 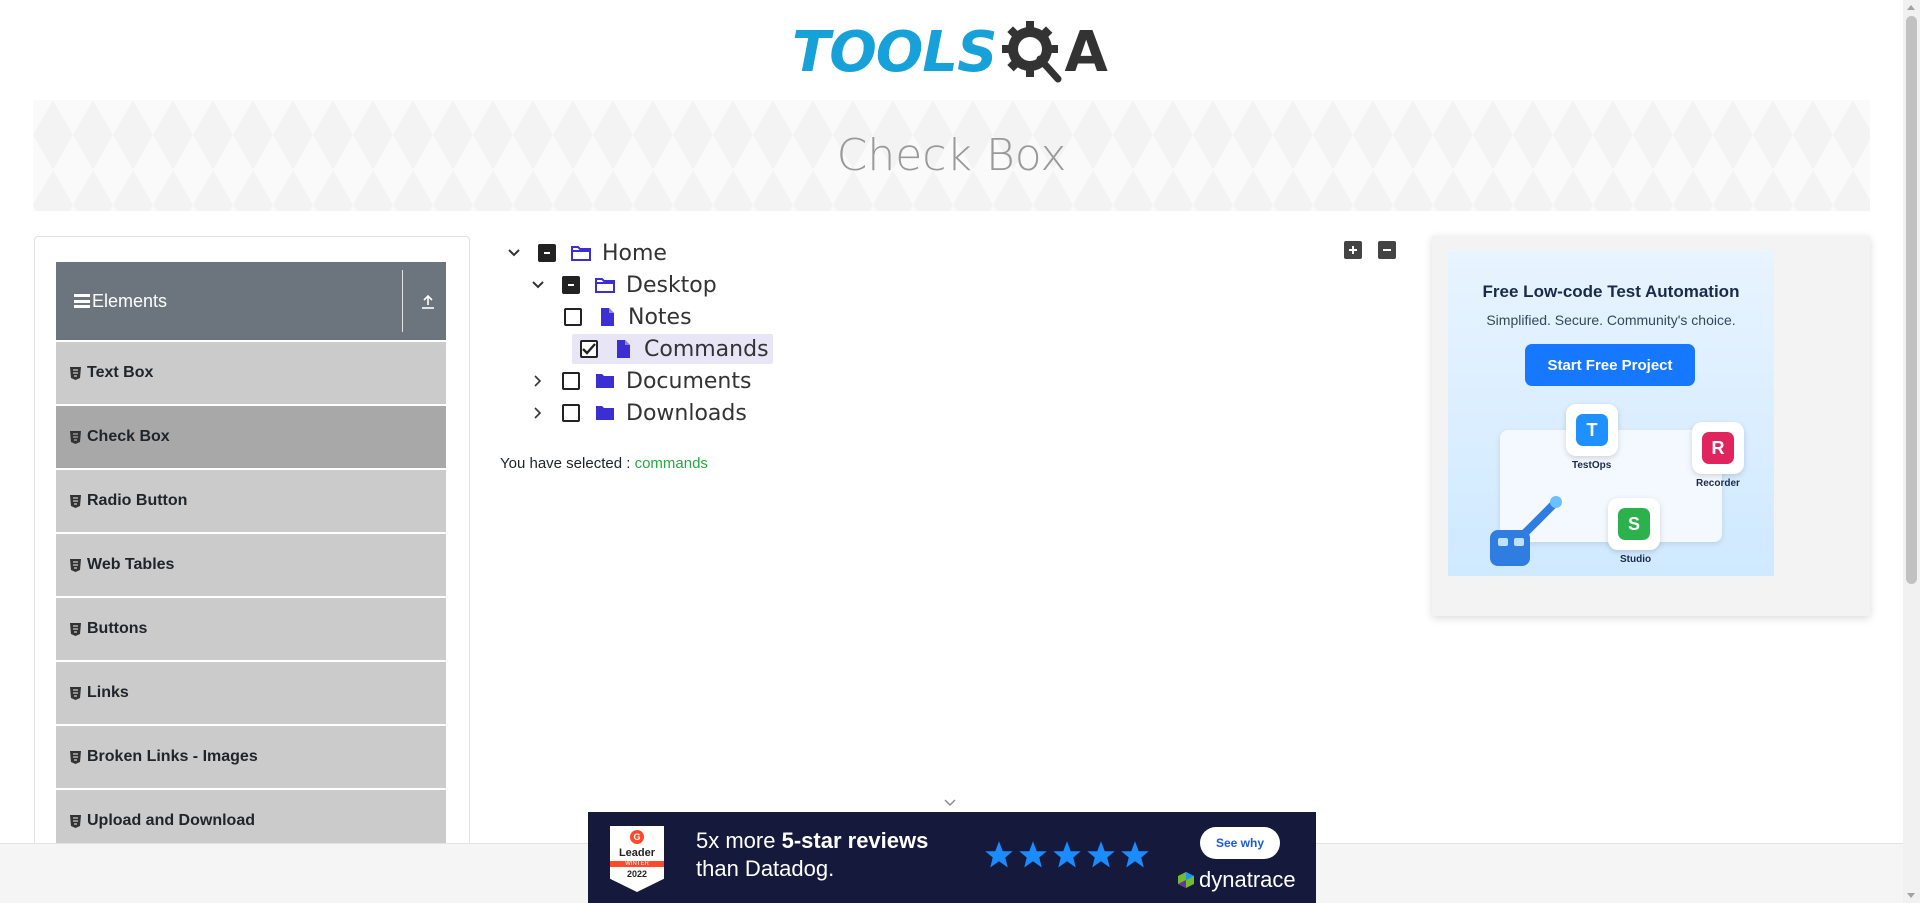 I want to click on testops-label: TestOps, so click(x=1592, y=465).